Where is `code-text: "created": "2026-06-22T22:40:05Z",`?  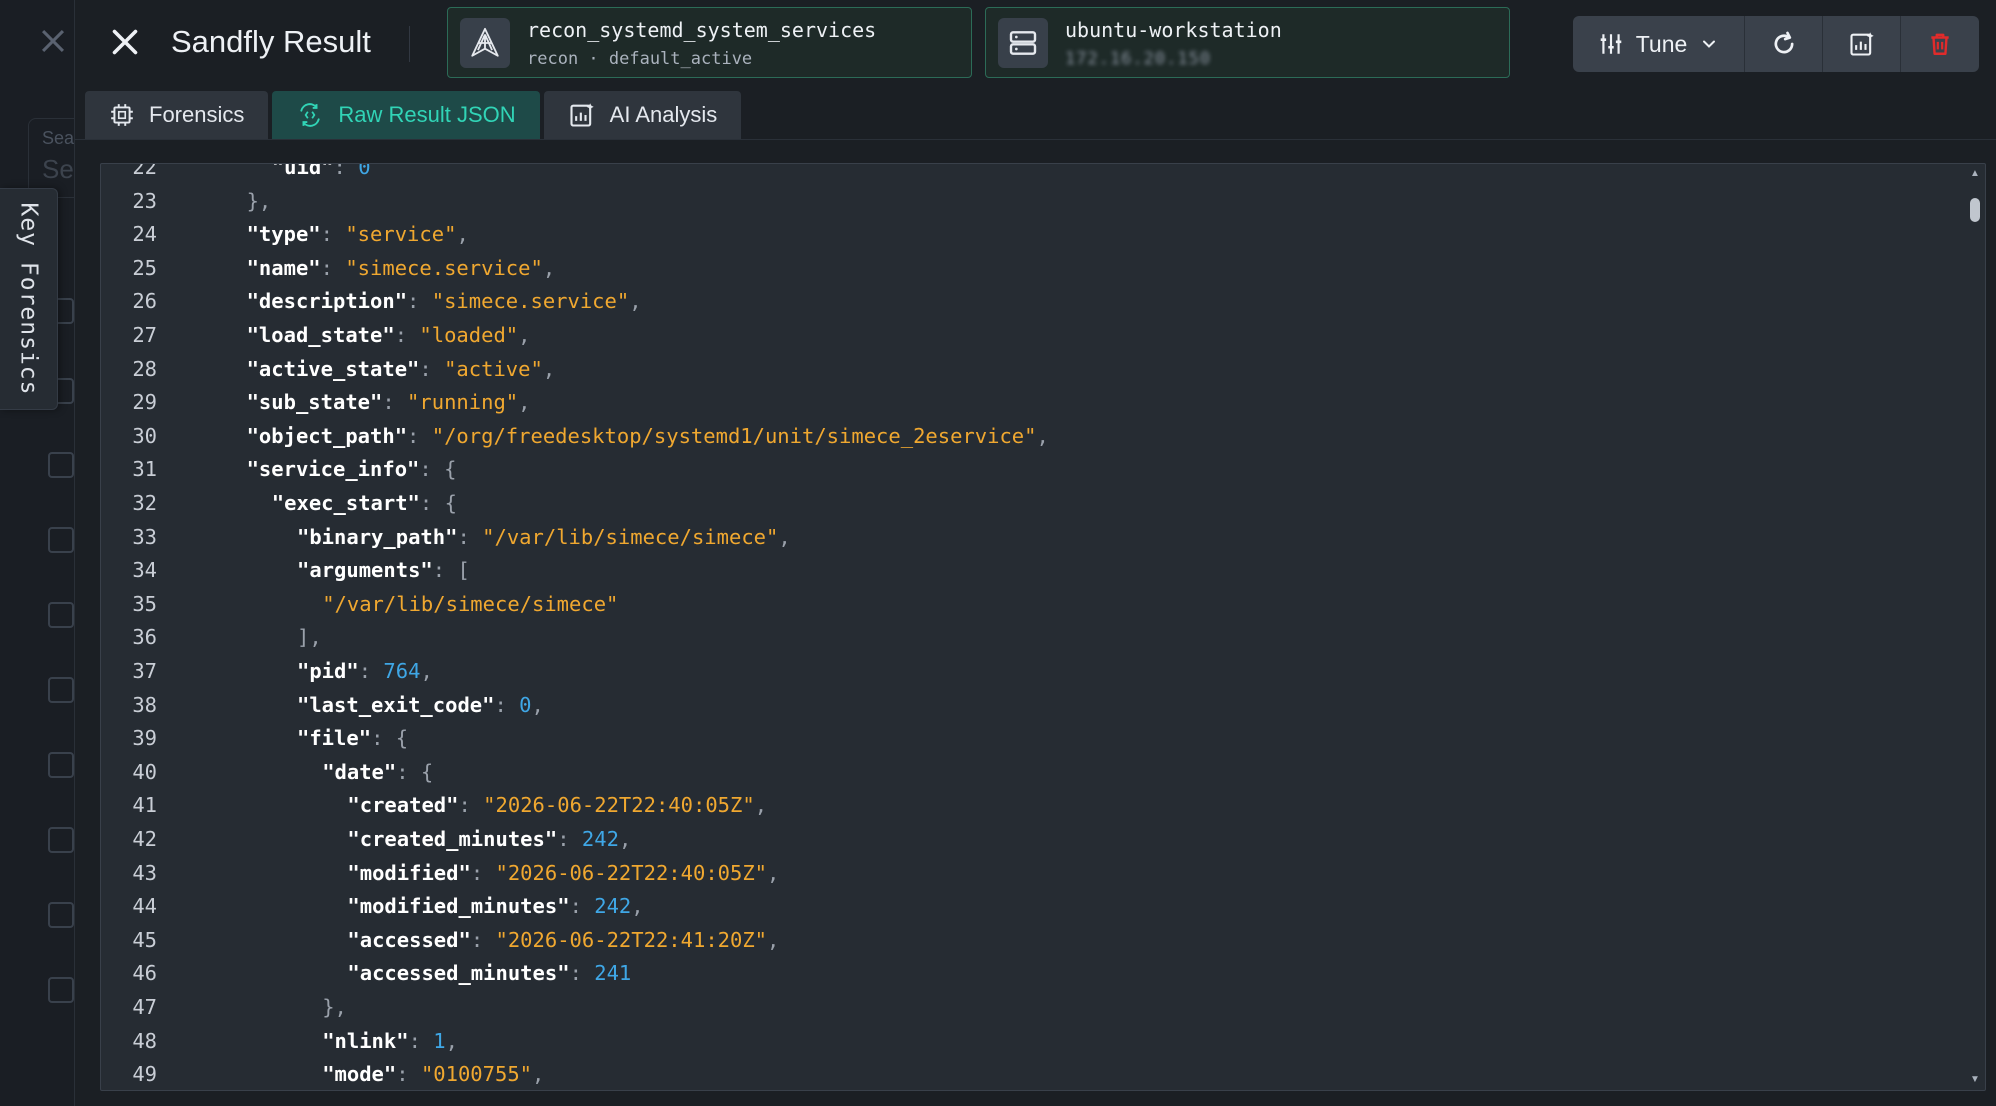
code-text: "created": "2026-06-22T22:40:05Z", is located at coordinates (557, 805).